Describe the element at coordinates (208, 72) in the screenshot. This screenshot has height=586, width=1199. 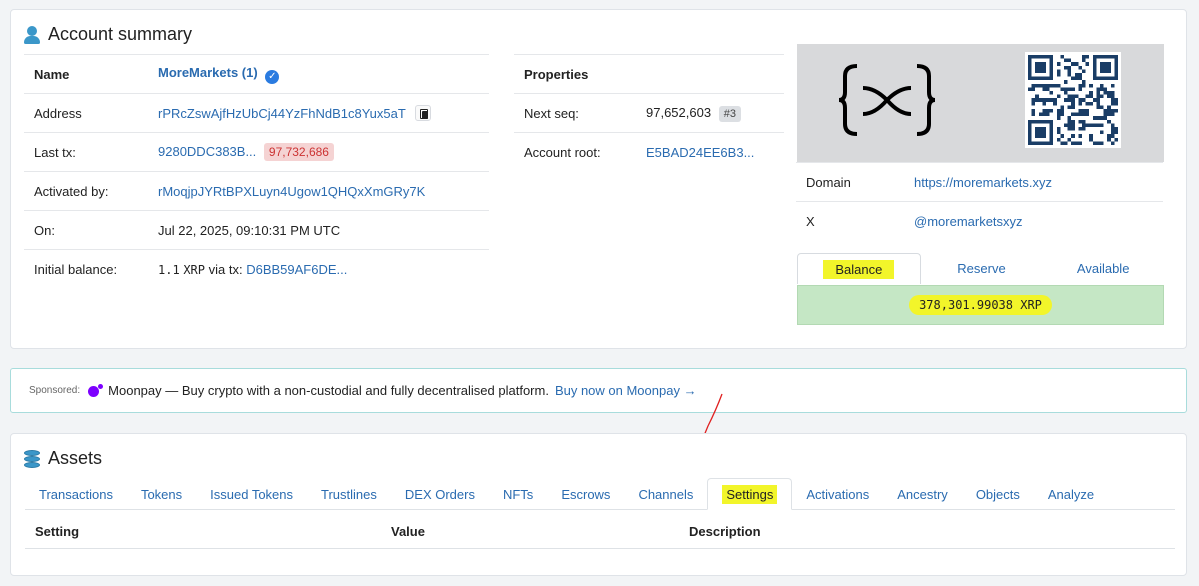
I see `account-name-link: MoreMarkets (1)` at that location.